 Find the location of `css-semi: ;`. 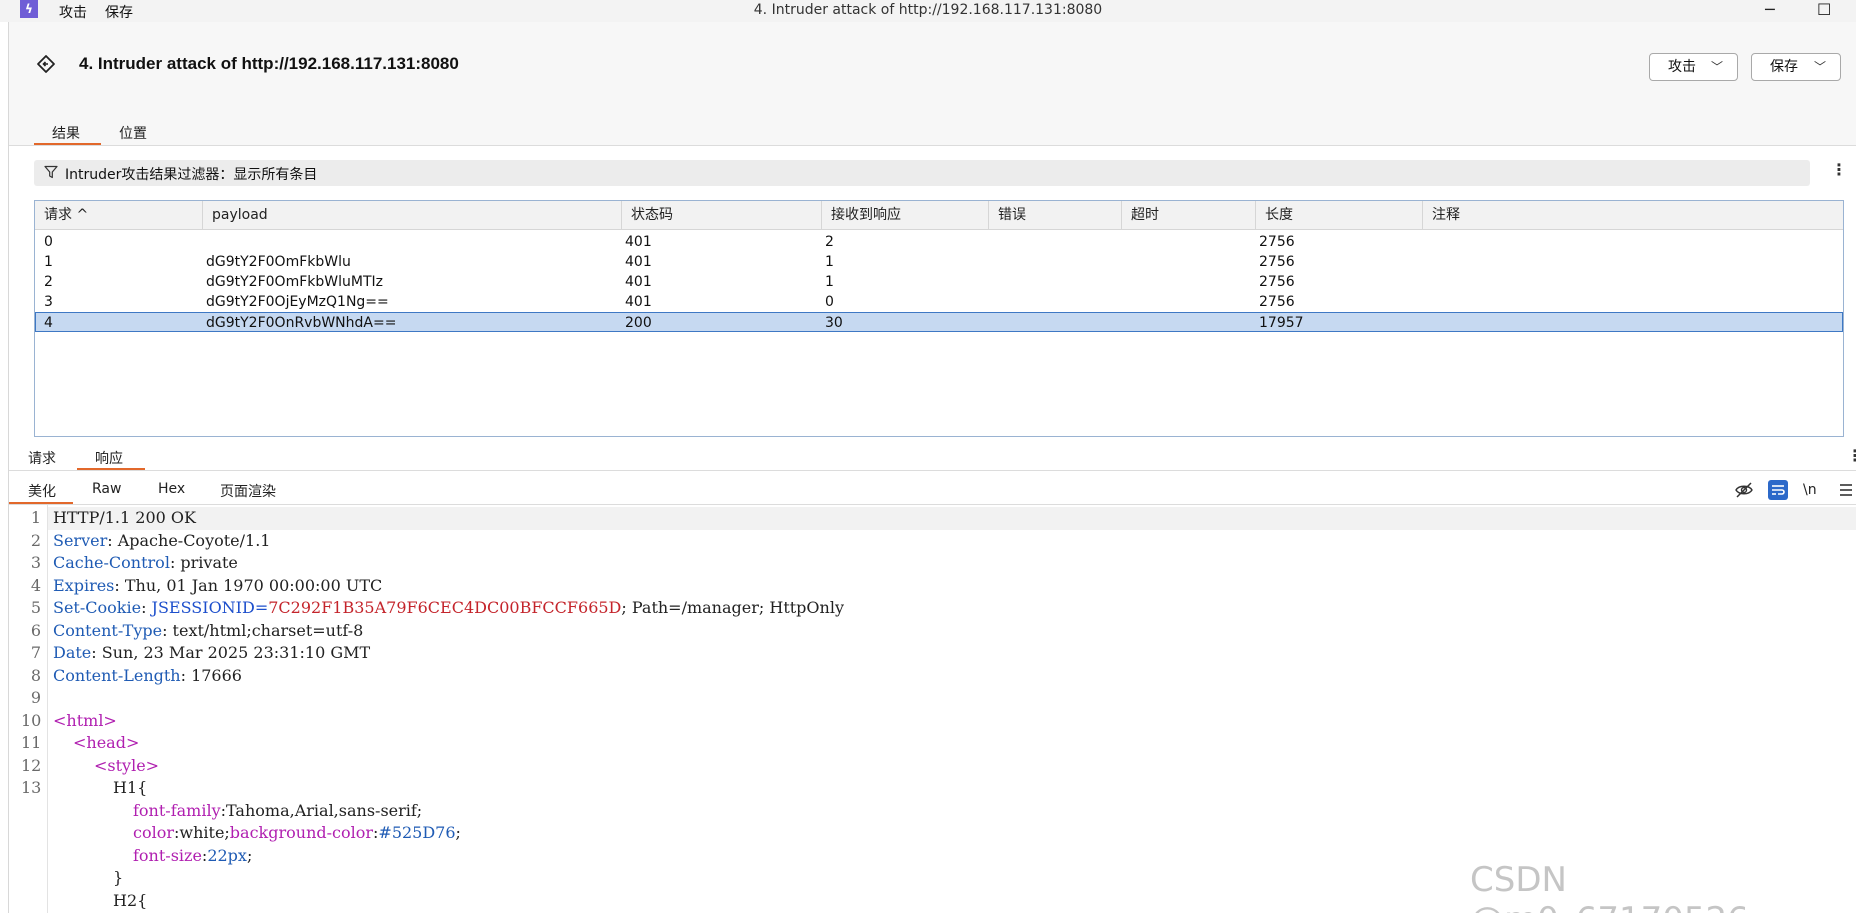

css-semi: ; is located at coordinates (458, 832).